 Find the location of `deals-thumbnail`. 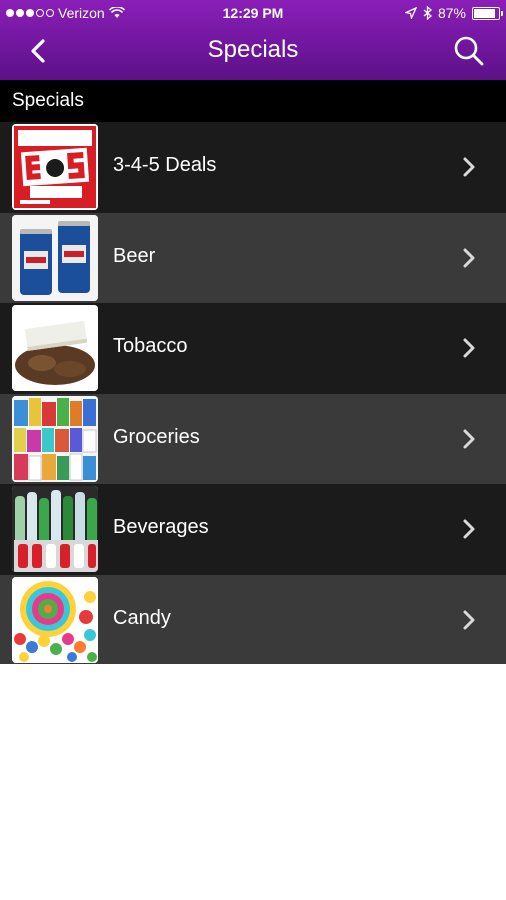

deals-thumbnail is located at coordinates (55, 167).